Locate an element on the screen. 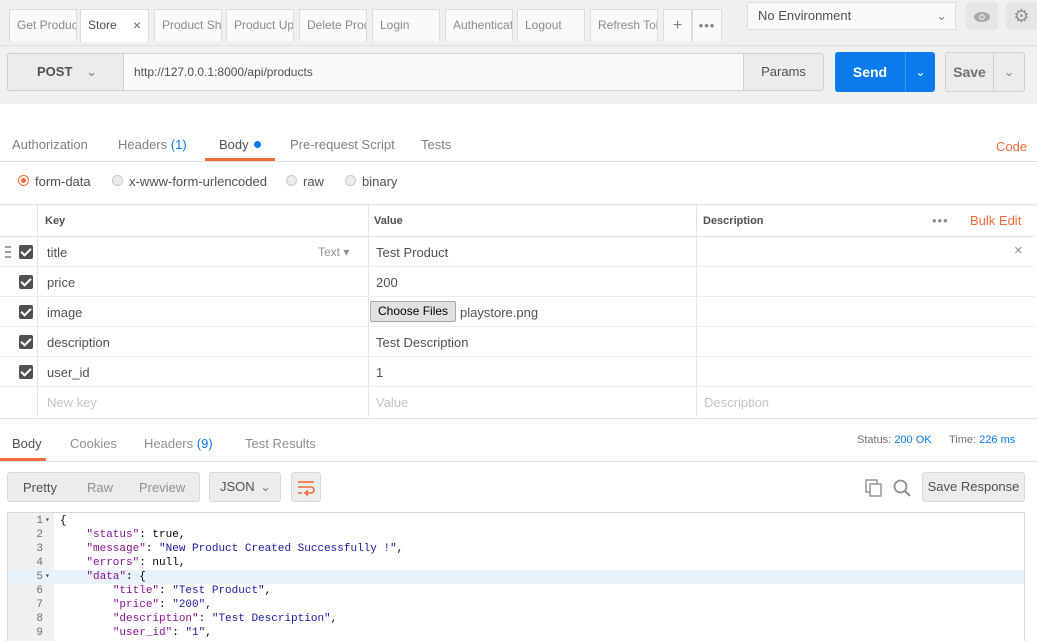 The height and width of the screenshot is (641, 1037). tab-body: Body is located at coordinates (240, 144).